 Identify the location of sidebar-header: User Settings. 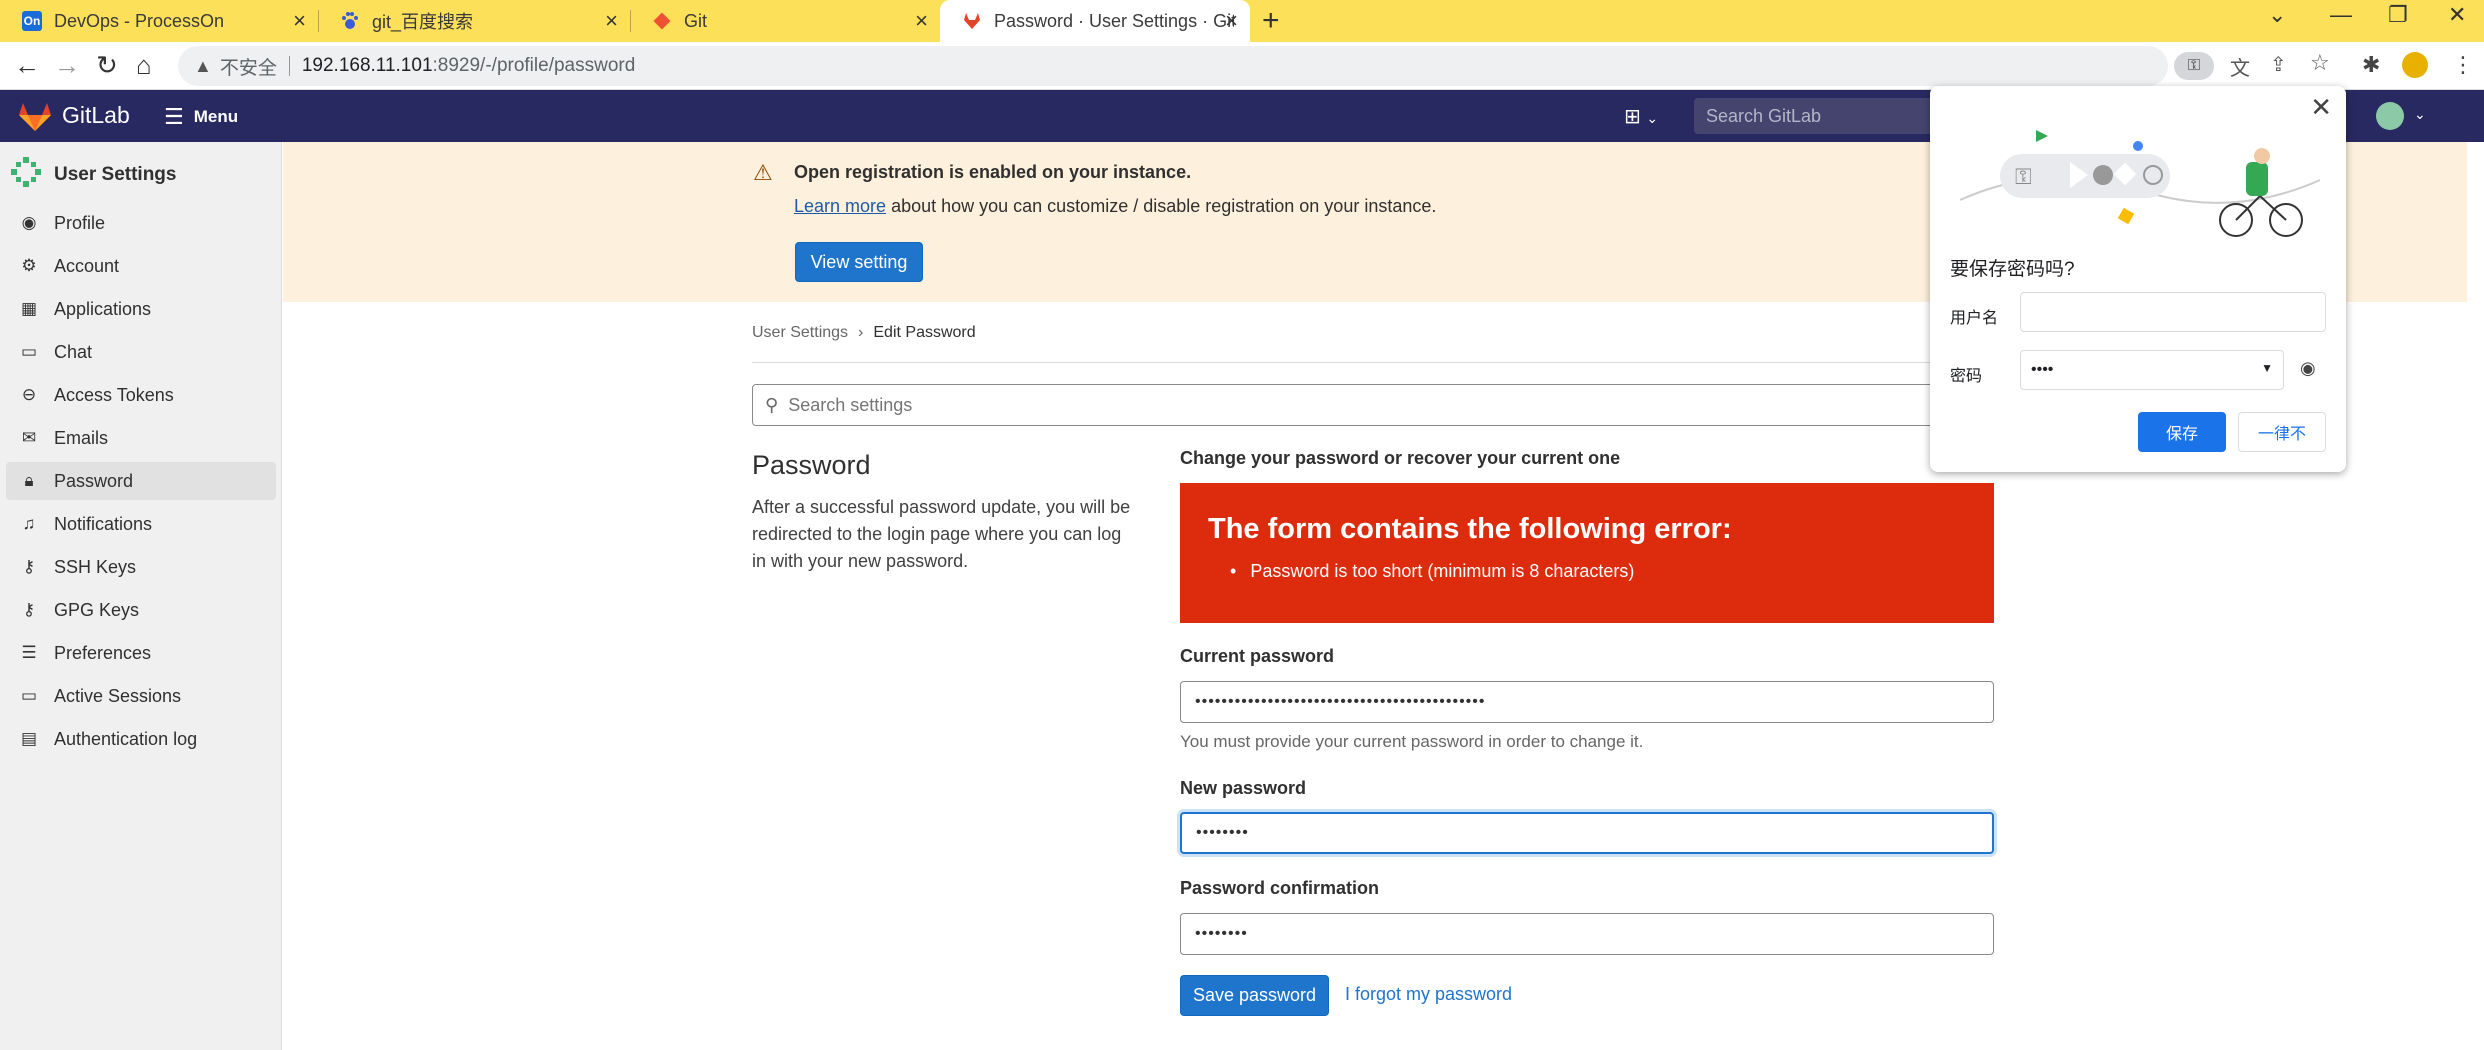
(93, 175).